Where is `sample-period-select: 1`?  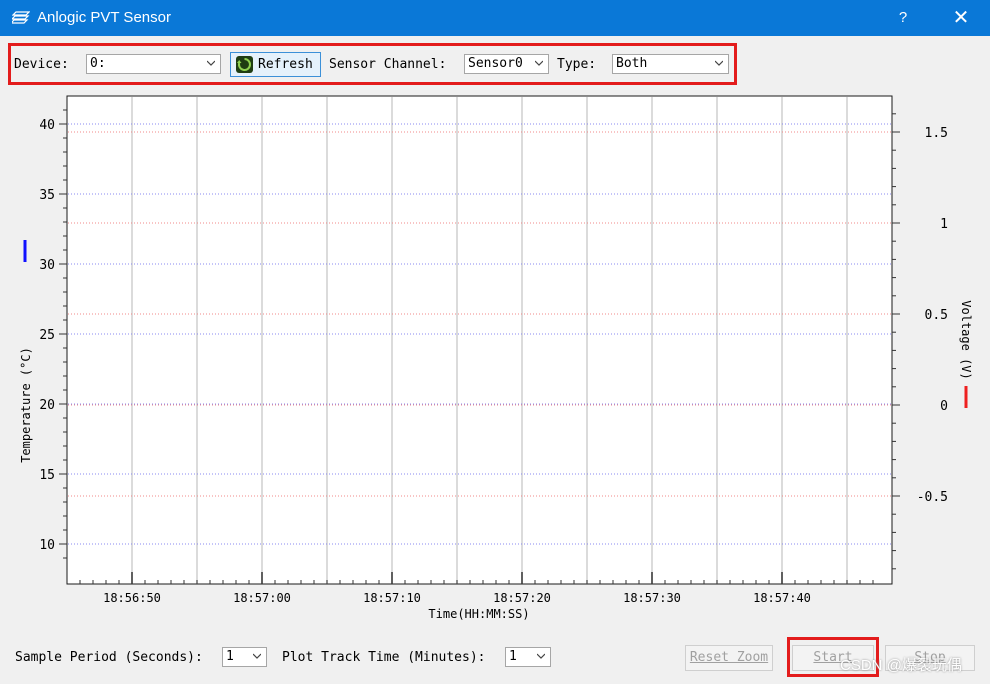
sample-period-select: 1 is located at coordinates (244, 657).